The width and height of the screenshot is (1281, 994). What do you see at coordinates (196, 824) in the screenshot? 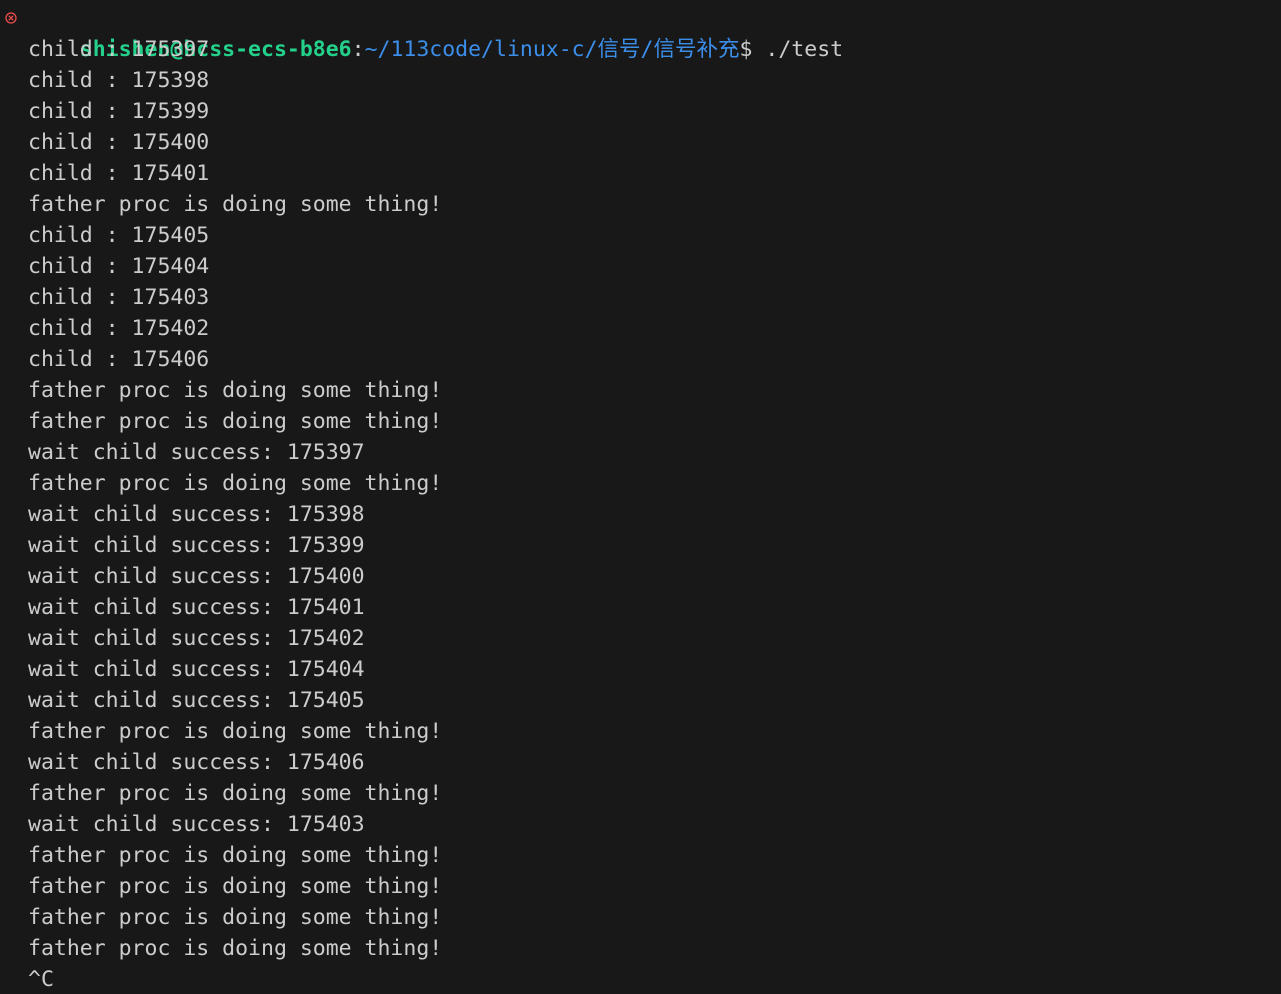
I see `output-line: wait child success: 175403` at bounding box center [196, 824].